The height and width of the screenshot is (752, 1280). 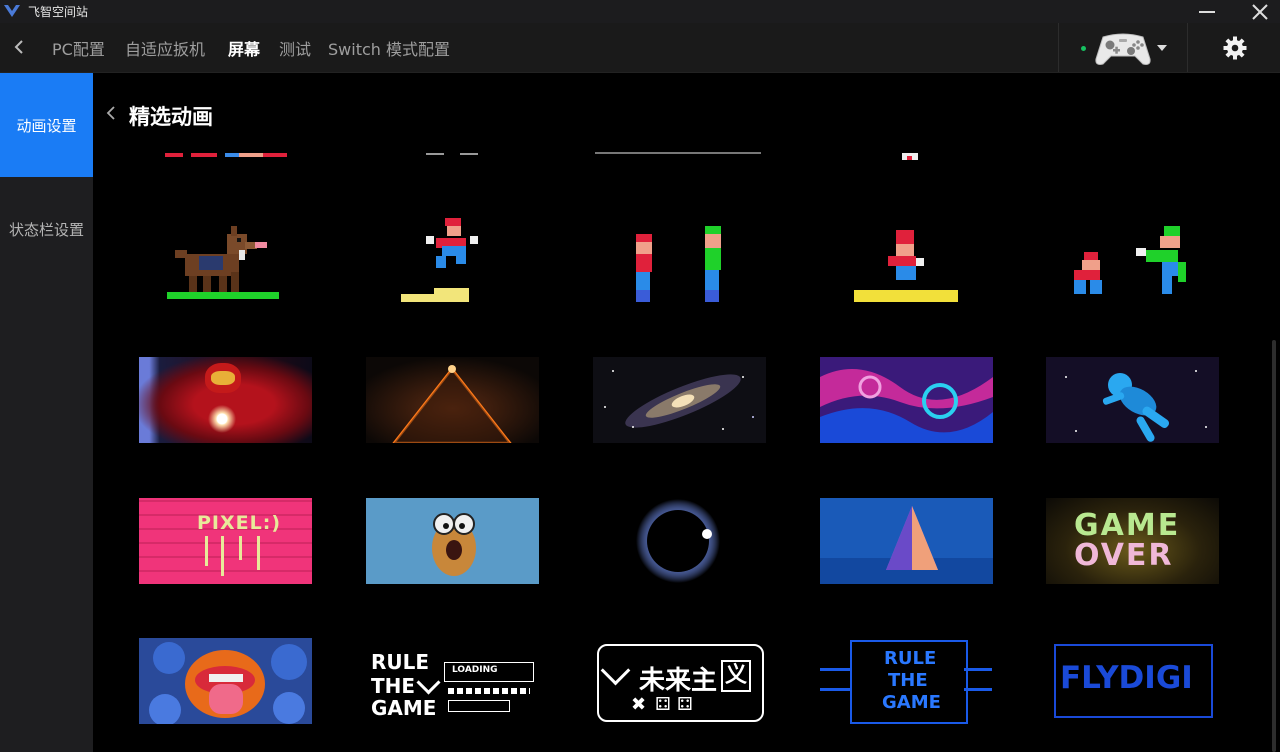 I want to click on cartoon-egg-image, so click(x=452, y=541).